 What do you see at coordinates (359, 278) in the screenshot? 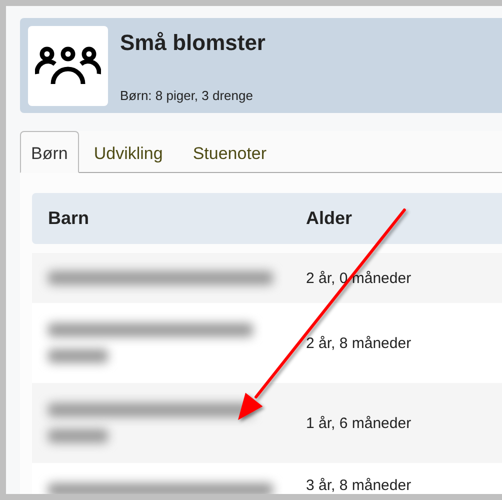
I see `table-cell: 2 år, 0 måneder` at bounding box center [359, 278].